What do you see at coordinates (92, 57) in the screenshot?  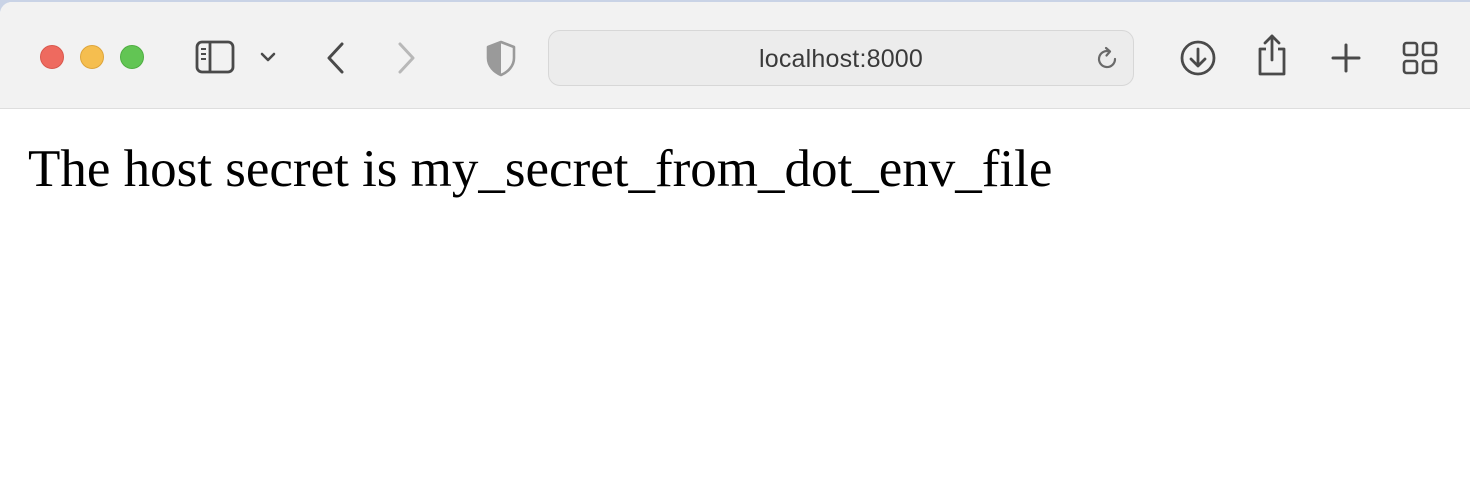 I see `minimize-window-button` at bounding box center [92, 57].